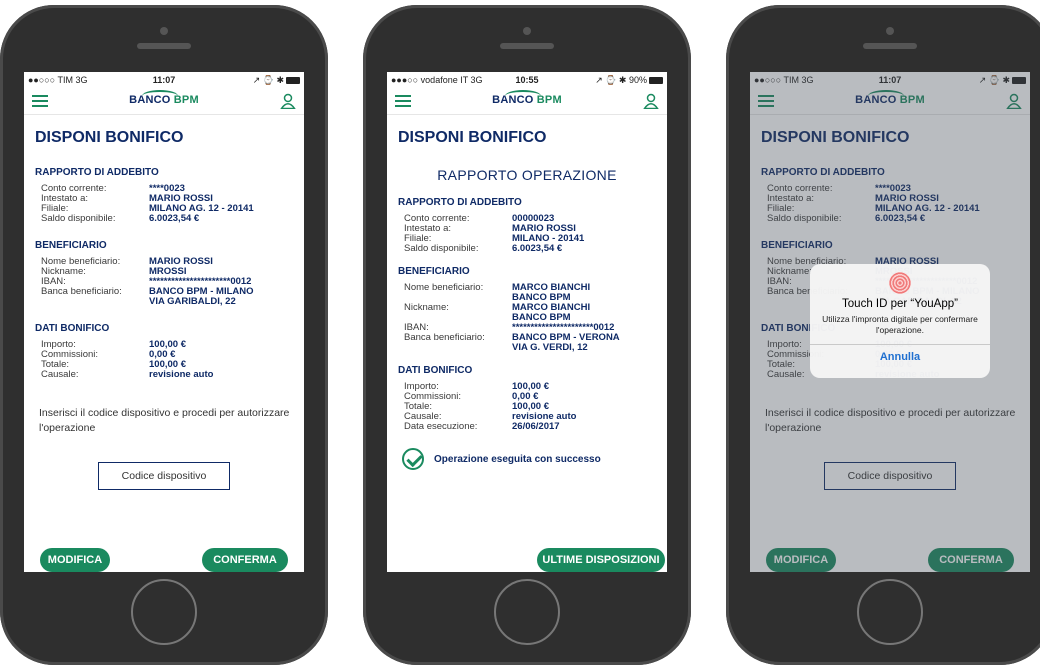 This screenshot has width=1040, height=665. Describe the element at coordinates (192, 301) in the screenshot. I see `detail-value: VIA GARIBALDI, 22` at that location.